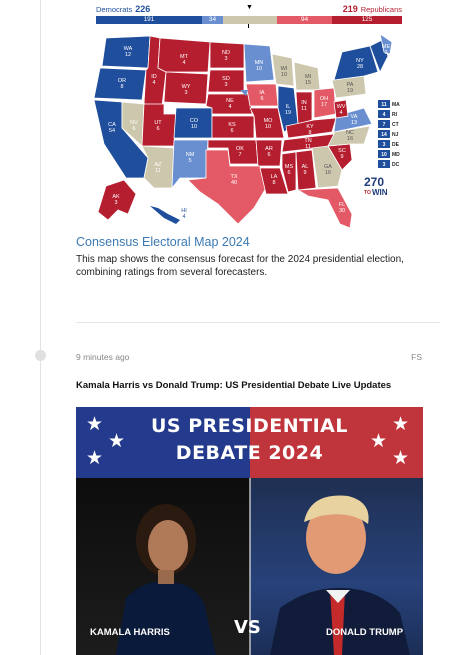 This screenshot has height=655, width=474. Describe the element at coordinates (395, 125) in the screenshot. I see `box-ct-label: CT` at that location.